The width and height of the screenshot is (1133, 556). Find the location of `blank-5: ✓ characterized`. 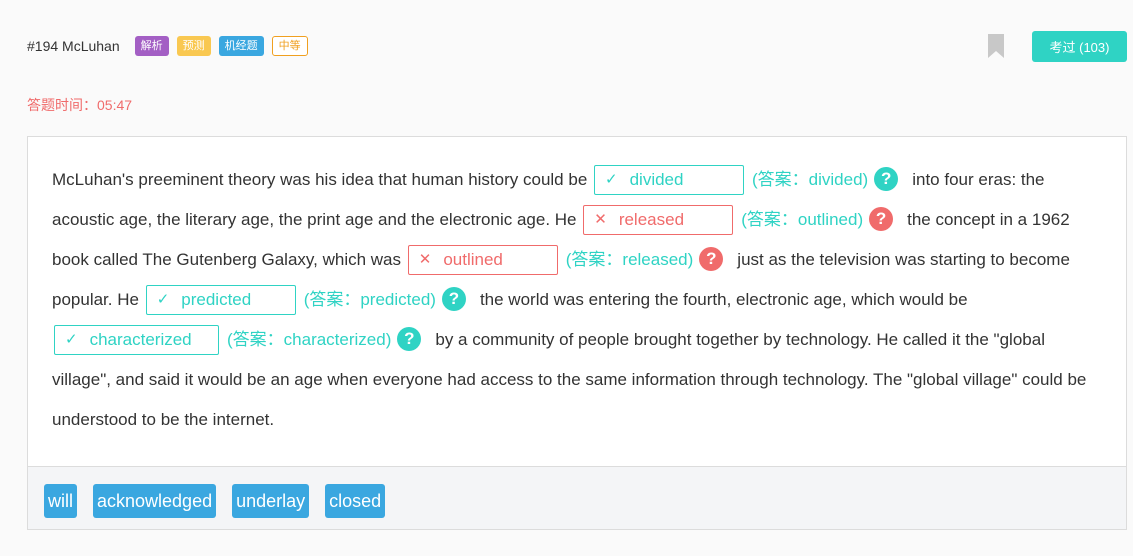

blank-5: ✓ characterized is located at coordinates (136, 339).